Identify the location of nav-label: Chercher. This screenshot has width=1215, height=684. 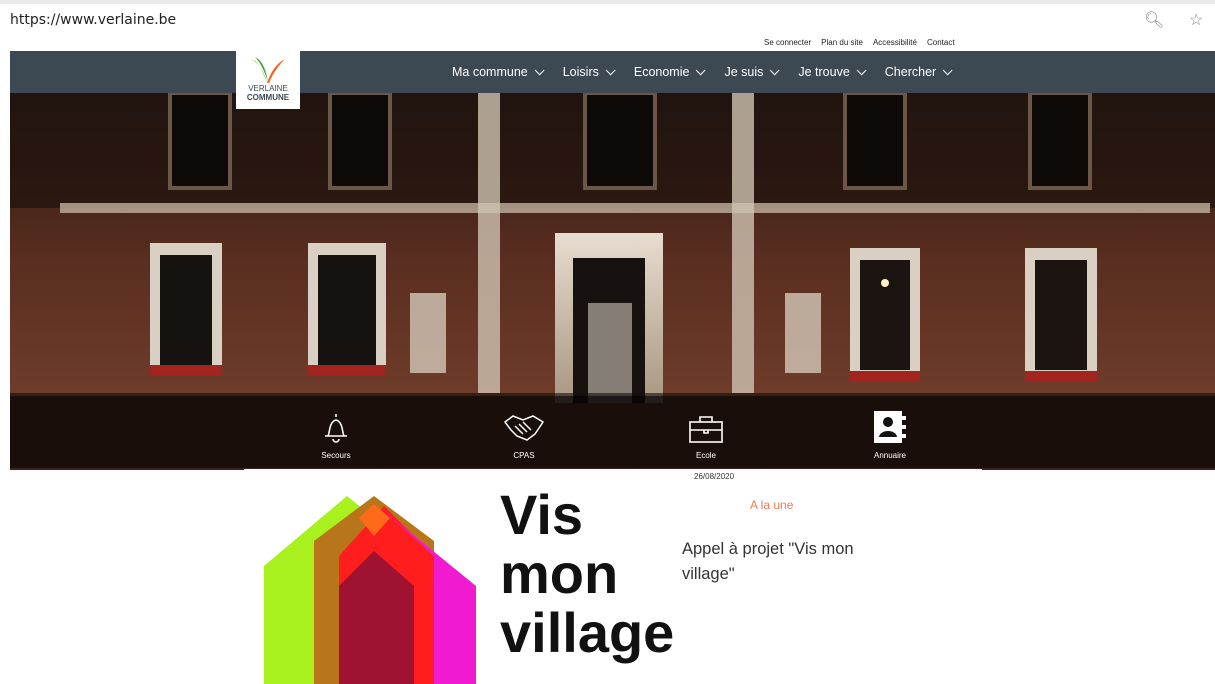
(910, 72).